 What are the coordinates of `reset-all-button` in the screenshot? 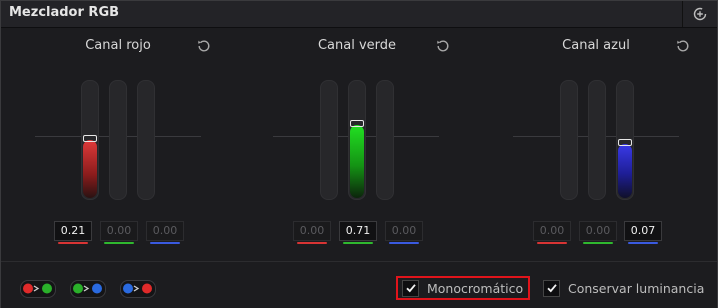 It's located at (699, 14).